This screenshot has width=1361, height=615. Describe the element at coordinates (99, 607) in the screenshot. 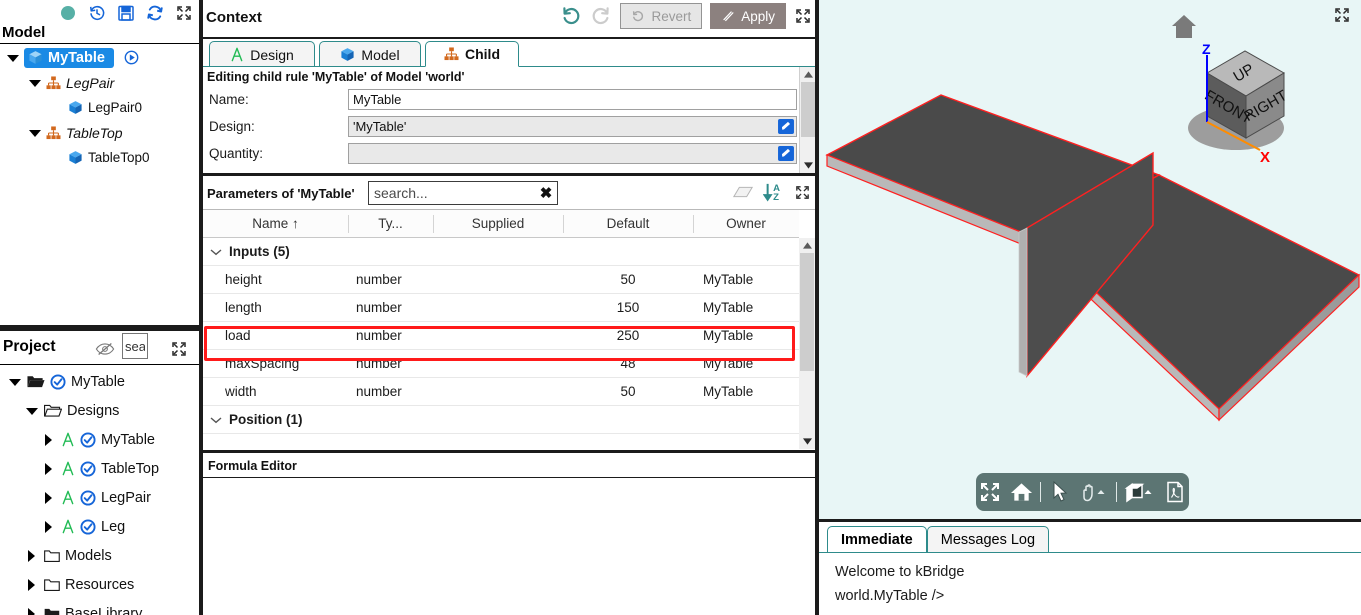

I see `project-tree-item-baselibrary: BaseLibrary` at that location.